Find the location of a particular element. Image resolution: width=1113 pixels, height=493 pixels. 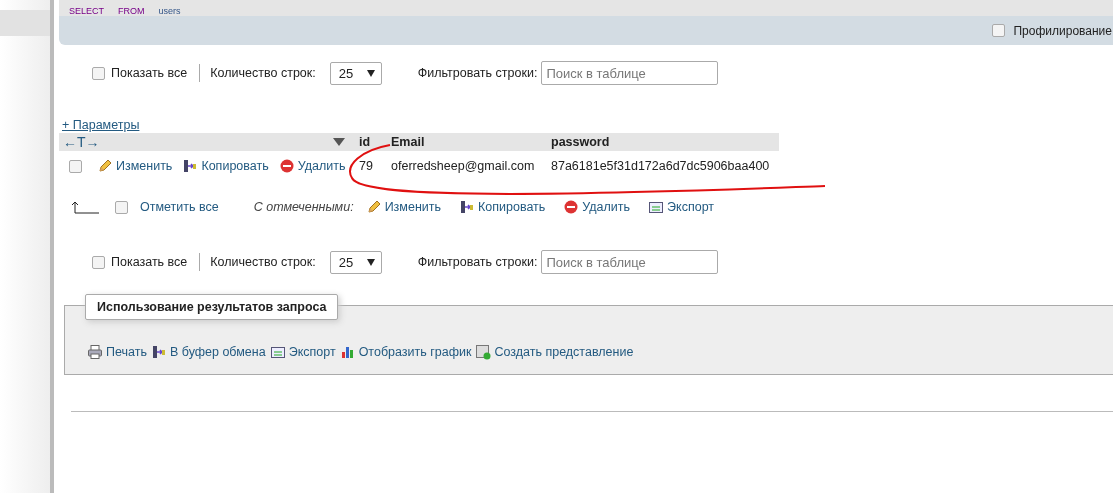

row-action-link: Удалить is located at coordinates (312, 166).